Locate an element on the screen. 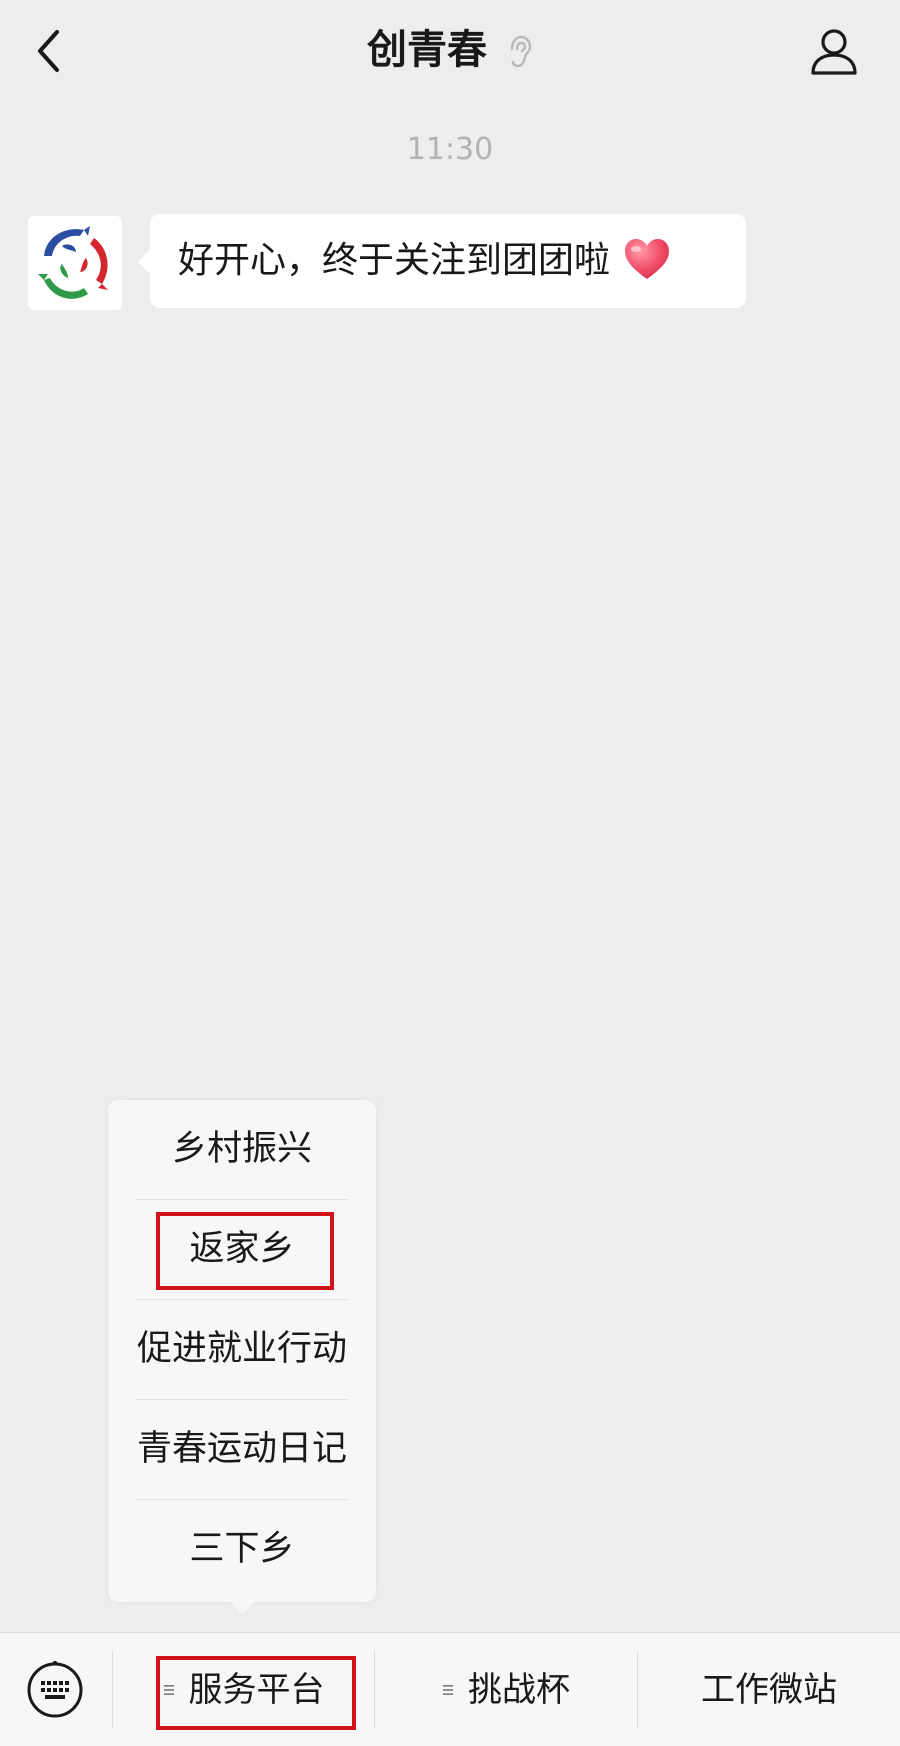 This screenshot has width=900, height=1746. submenu-item-three-to-countryside: 三下乡 is located at coordinates (242, 1549).